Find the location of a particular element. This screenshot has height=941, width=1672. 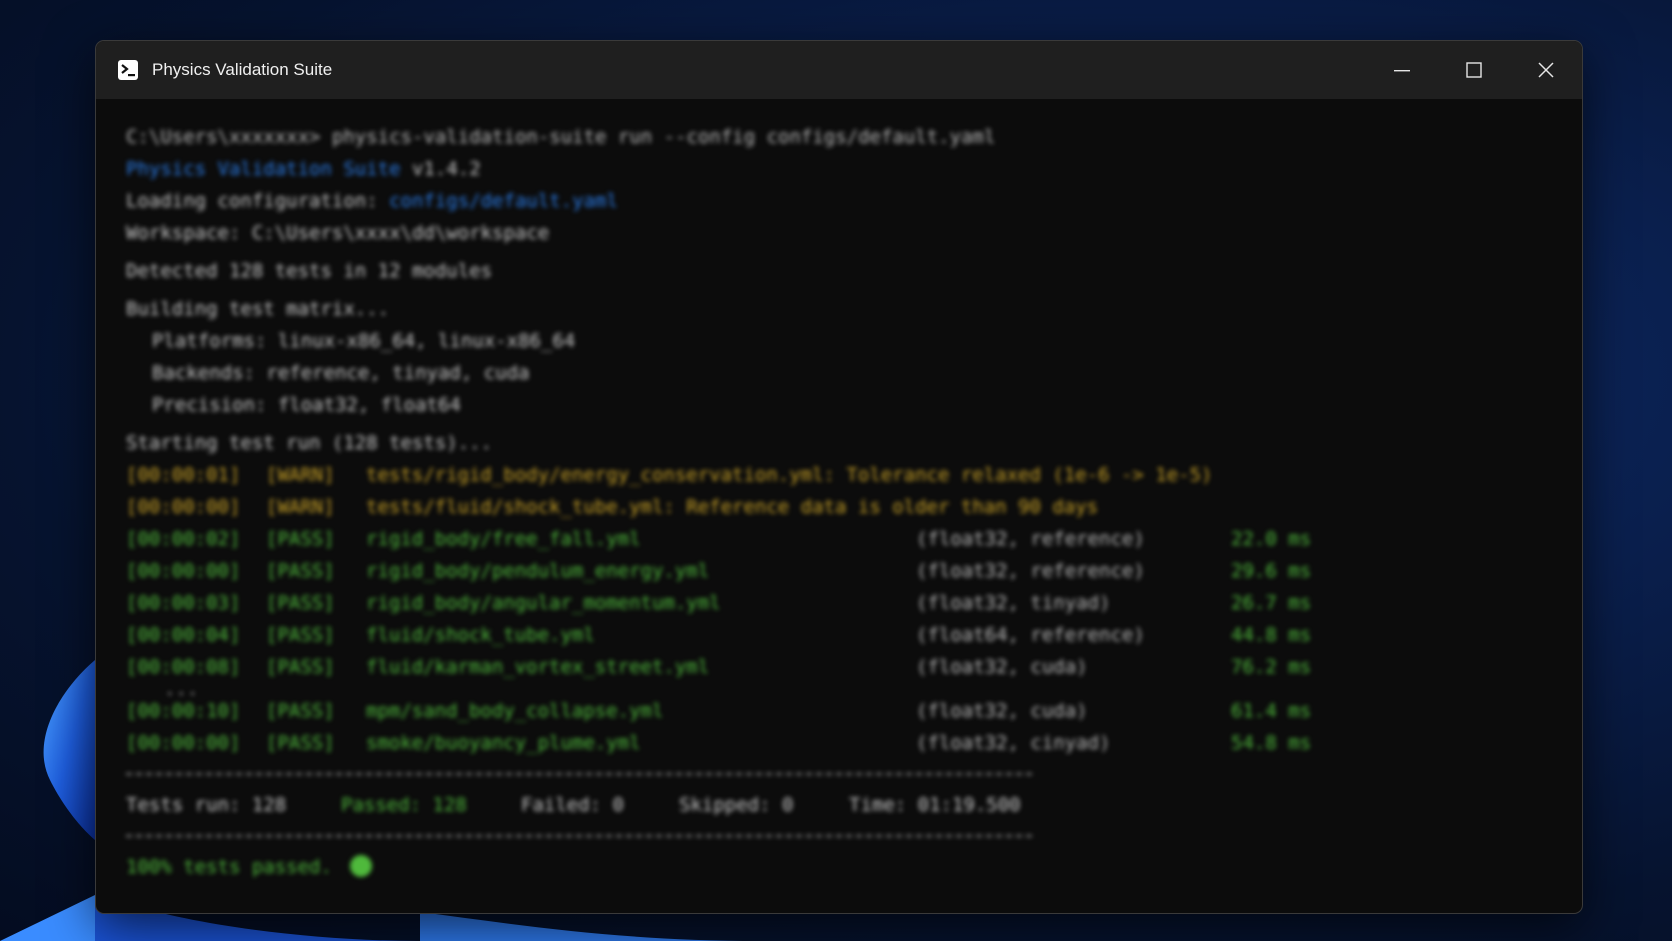

tests-failed: Failed: 0 is located at coordinates (572, 805).